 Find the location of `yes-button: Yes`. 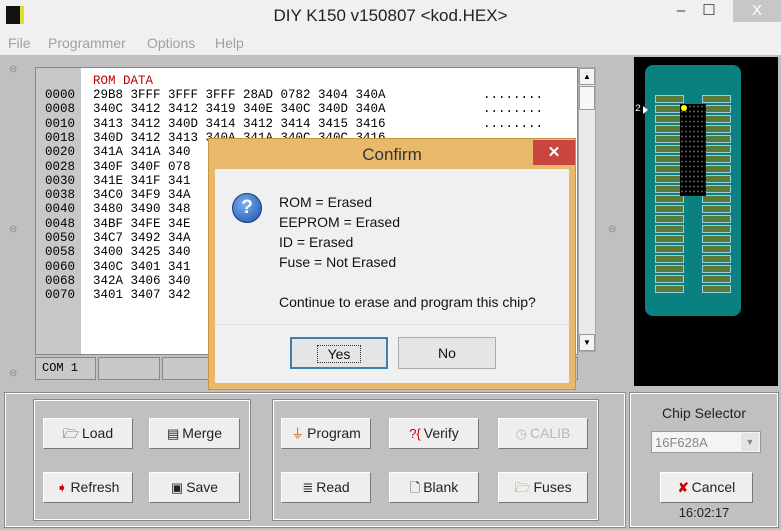

yes-button: Yes is located at coordinates (339, 353).